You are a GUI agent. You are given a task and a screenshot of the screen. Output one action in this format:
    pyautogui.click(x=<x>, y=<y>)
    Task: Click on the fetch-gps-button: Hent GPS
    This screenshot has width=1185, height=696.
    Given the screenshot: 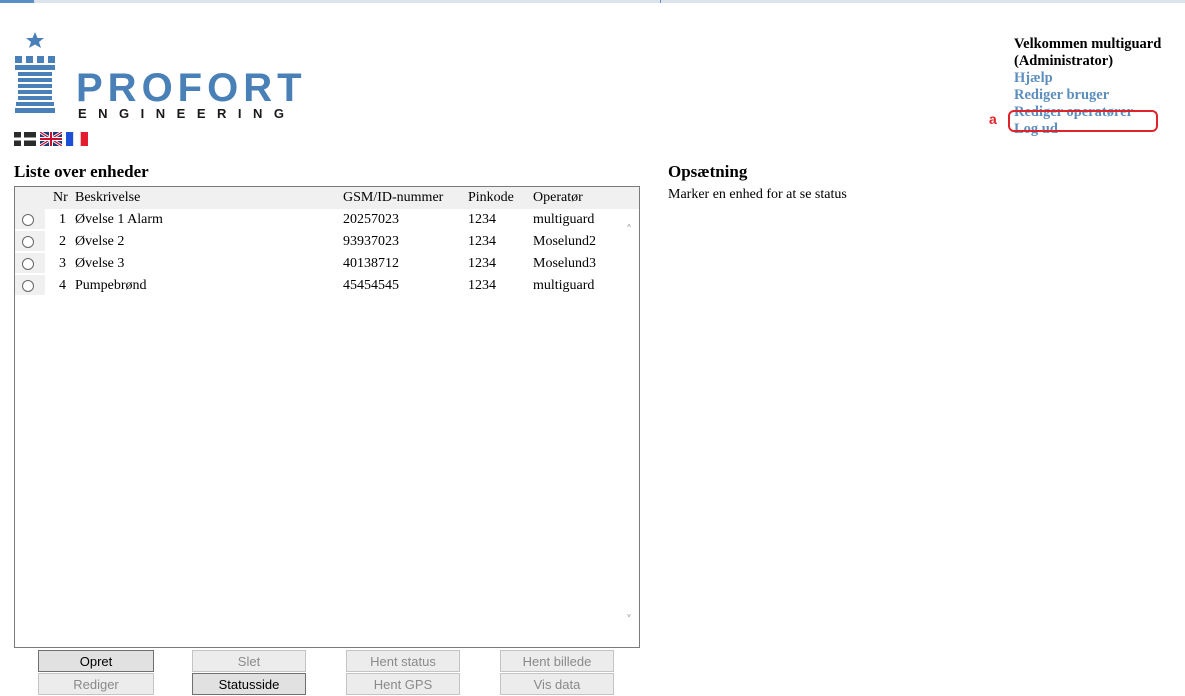 What is the action you would take?
    pyautogui.click(x=403, y=684)
    